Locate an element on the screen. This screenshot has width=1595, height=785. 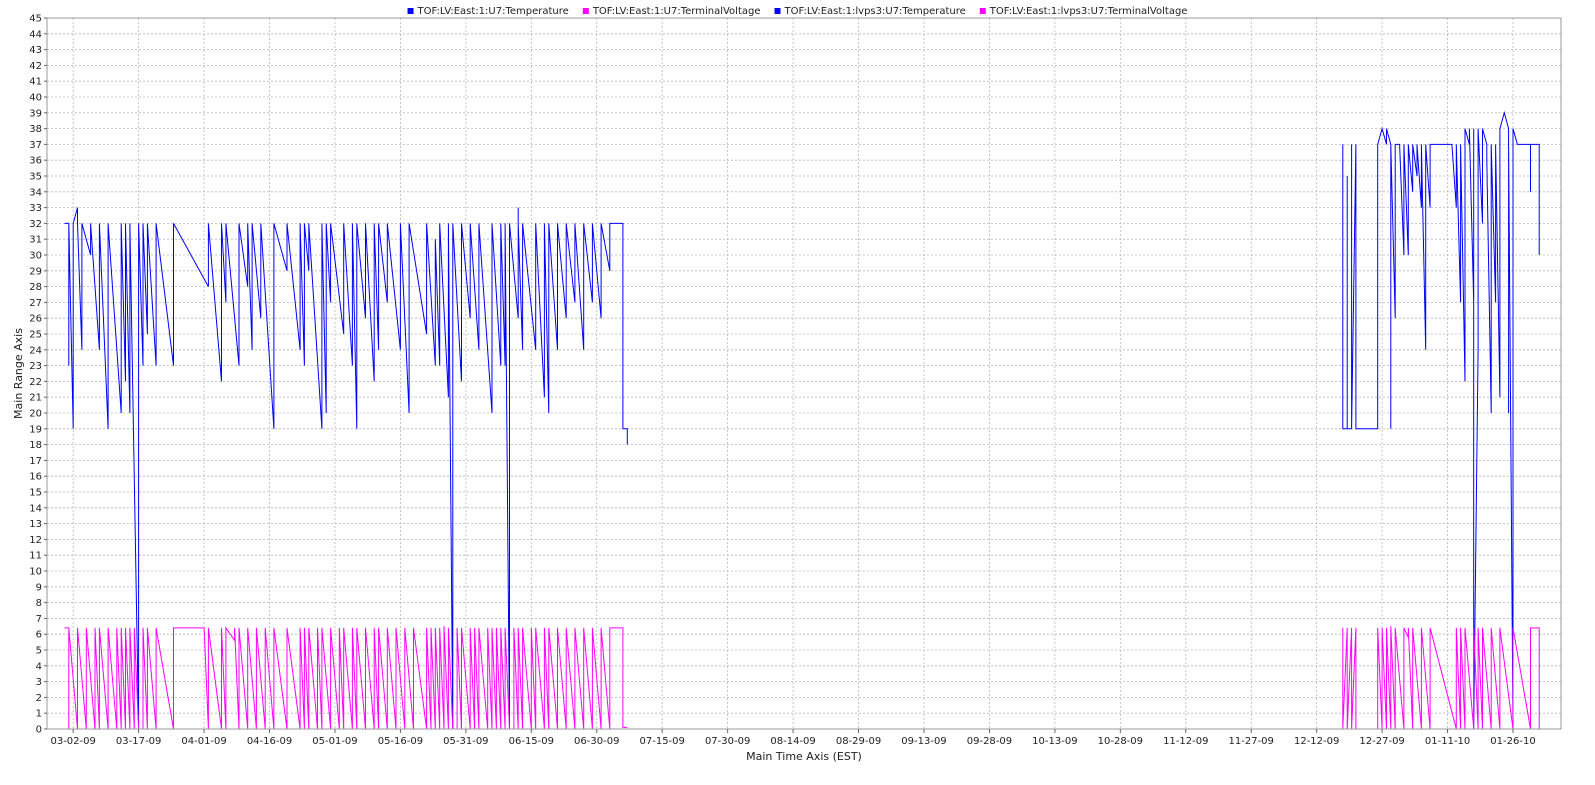
x-tick-label: 05-01-09 is located at coordinates (334, 741).